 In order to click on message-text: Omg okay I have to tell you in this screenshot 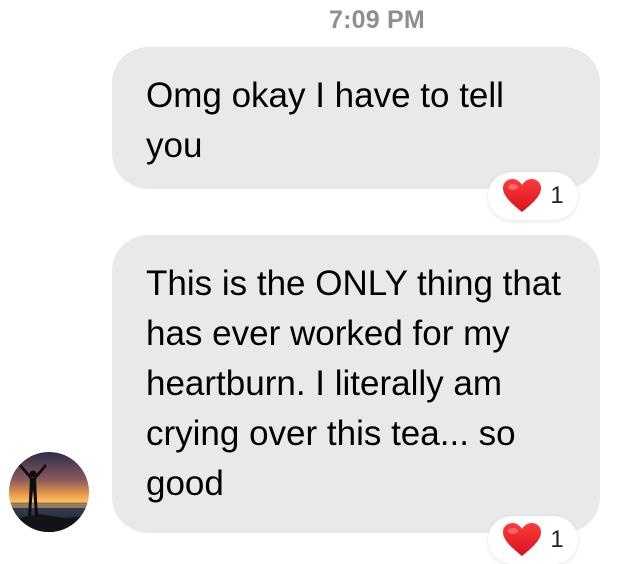, I will do `click(325, 120)`.